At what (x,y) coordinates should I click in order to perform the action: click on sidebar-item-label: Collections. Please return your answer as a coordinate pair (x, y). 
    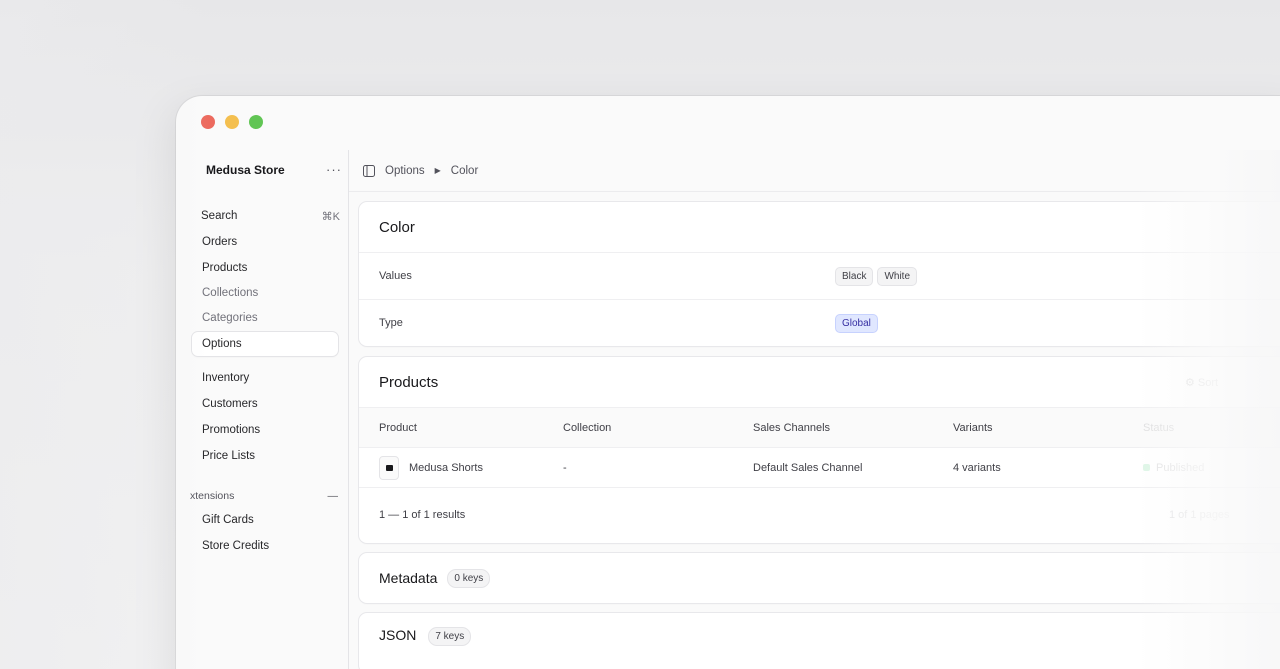
    Looking at the image, I should click on (230, 293).